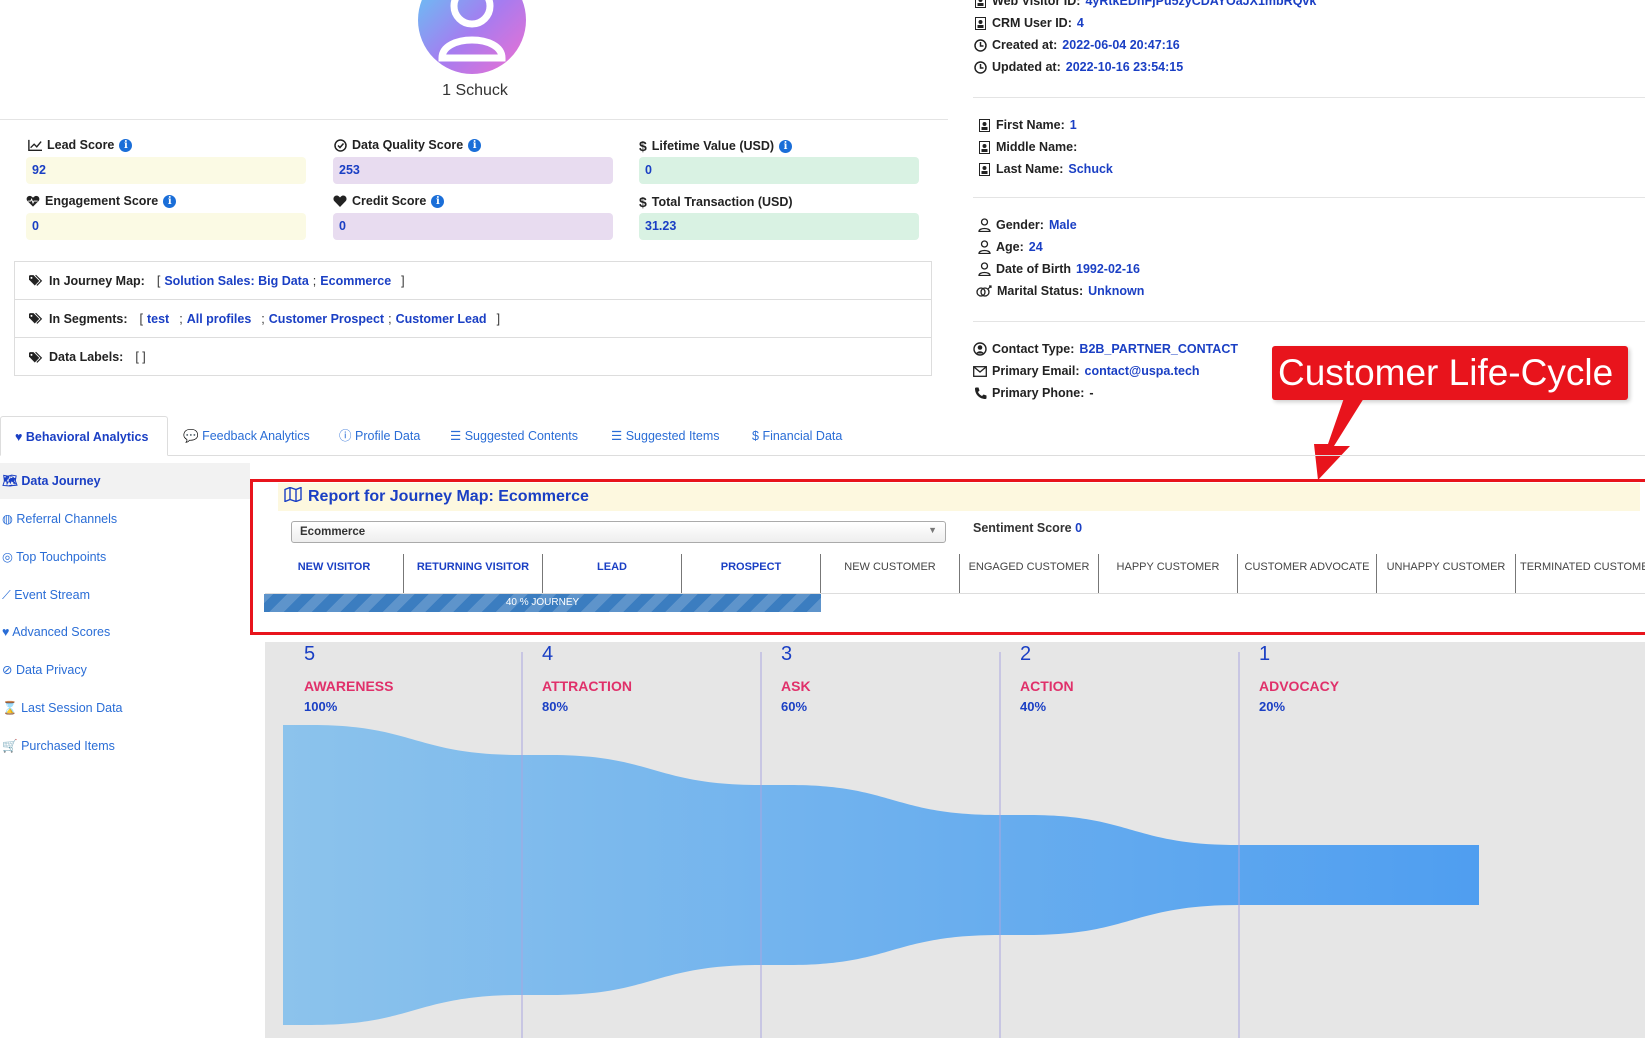 This screenshot has height=1038, width=1645. Describe the element at coordinates (716, 202) in the screenshot. I see `total-transaction-label: $ Total Transaction (USD)` at that location.